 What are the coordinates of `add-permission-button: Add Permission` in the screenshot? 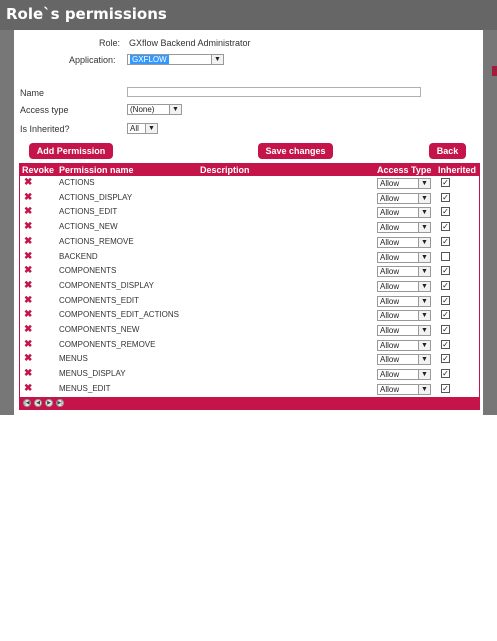 It's located at (71, 151).